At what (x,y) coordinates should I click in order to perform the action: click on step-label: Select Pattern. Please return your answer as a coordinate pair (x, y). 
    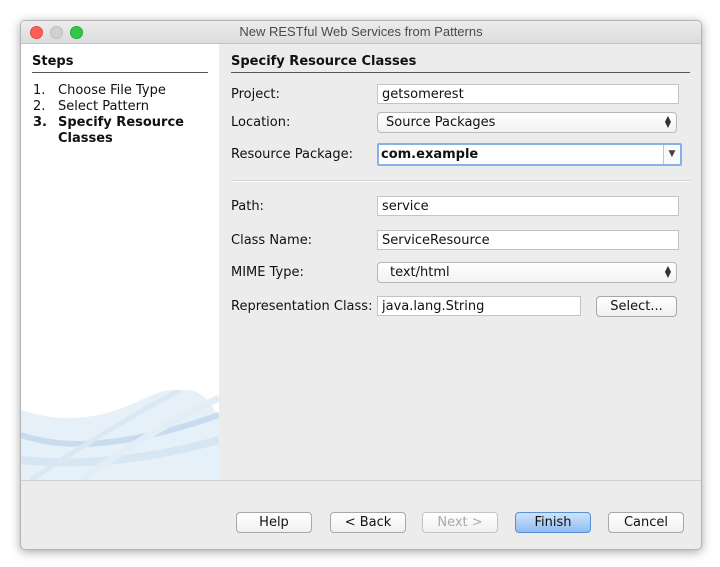
    Looking at the image, I should click on (104, 106).